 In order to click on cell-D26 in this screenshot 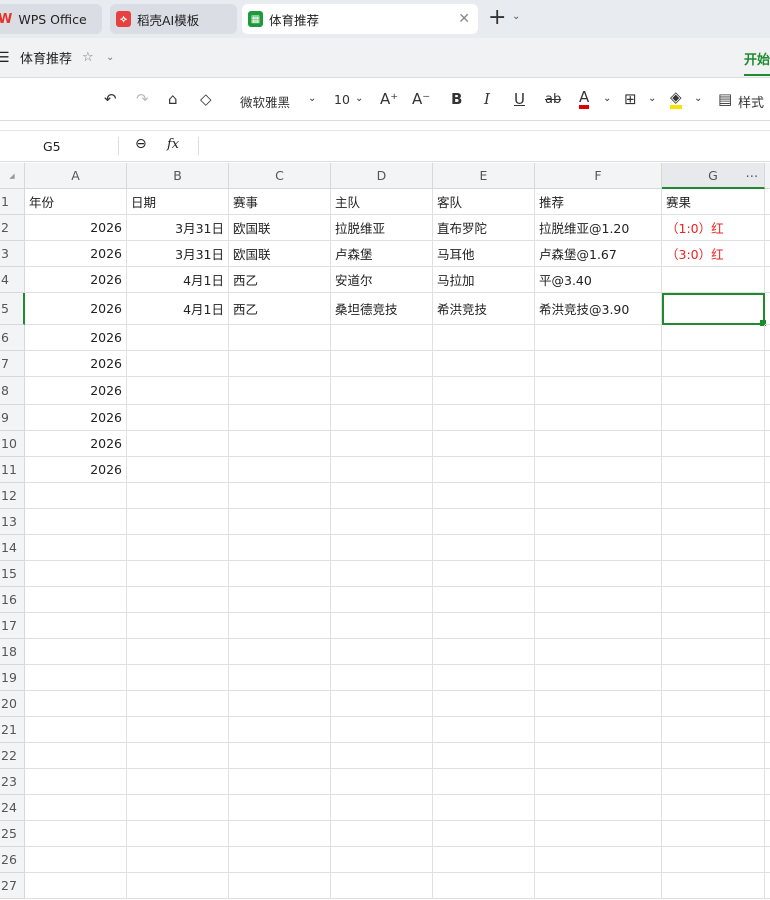, I will do `click(382, 860)`.